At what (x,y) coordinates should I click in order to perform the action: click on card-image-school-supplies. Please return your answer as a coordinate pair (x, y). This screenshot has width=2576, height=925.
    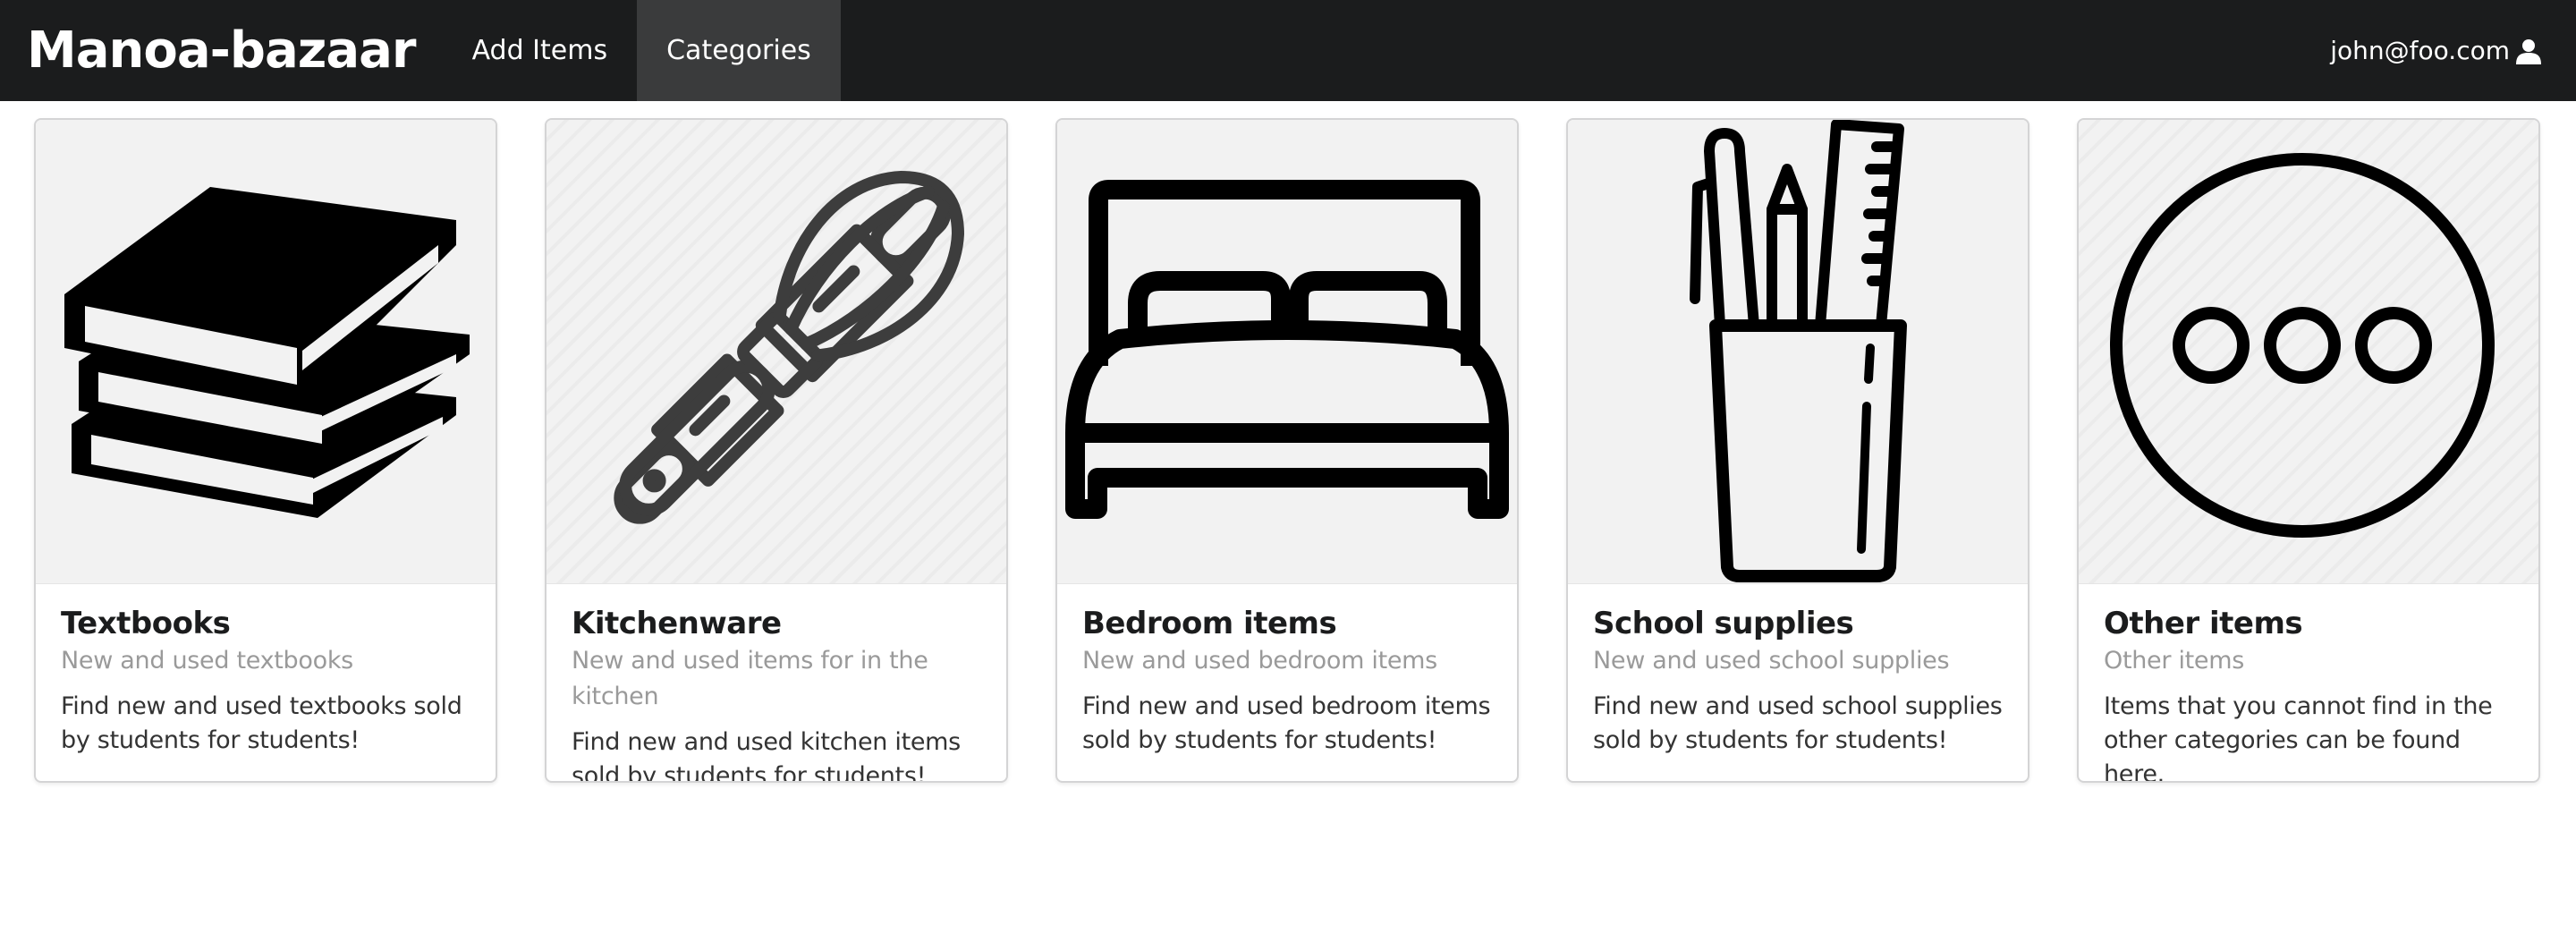
    Looking at the image, I should click on (1798, 351).